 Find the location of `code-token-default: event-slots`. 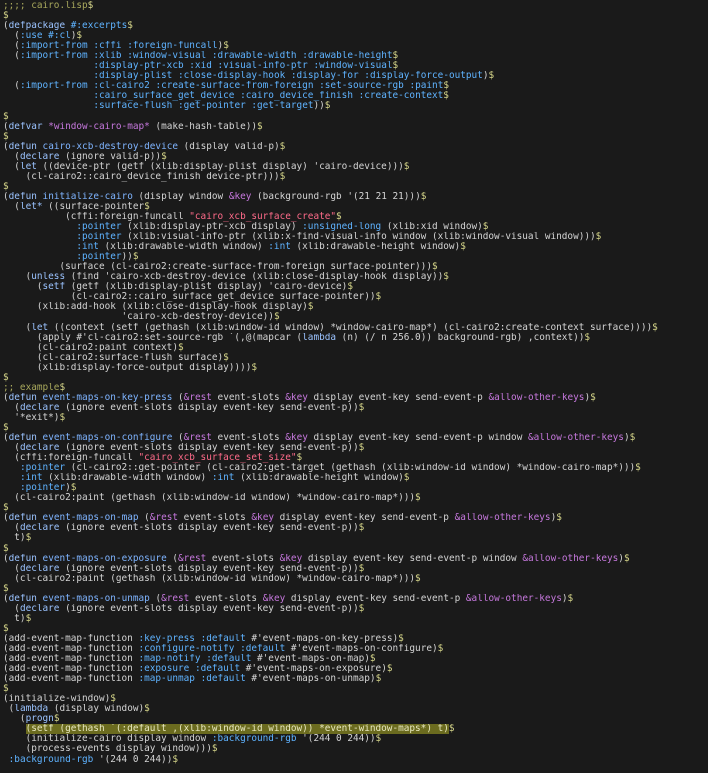

code-token-default: event-slots is located at coordinates (248, 397).